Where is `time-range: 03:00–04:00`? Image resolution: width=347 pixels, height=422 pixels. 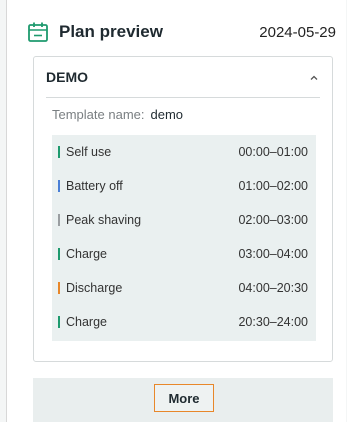 time-range: 03:00–04:00 is located at coordinates (273, 254).